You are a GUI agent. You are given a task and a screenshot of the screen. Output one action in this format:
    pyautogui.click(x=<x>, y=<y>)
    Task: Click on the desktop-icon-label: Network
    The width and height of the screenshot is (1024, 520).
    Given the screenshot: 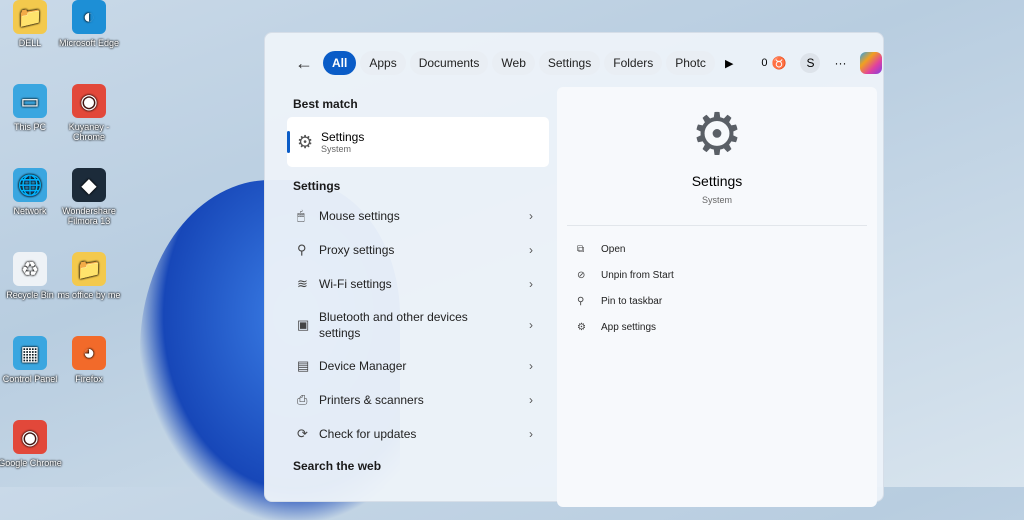 What is the action you would take?
    pyautogui.click(x=30, y=211)
    